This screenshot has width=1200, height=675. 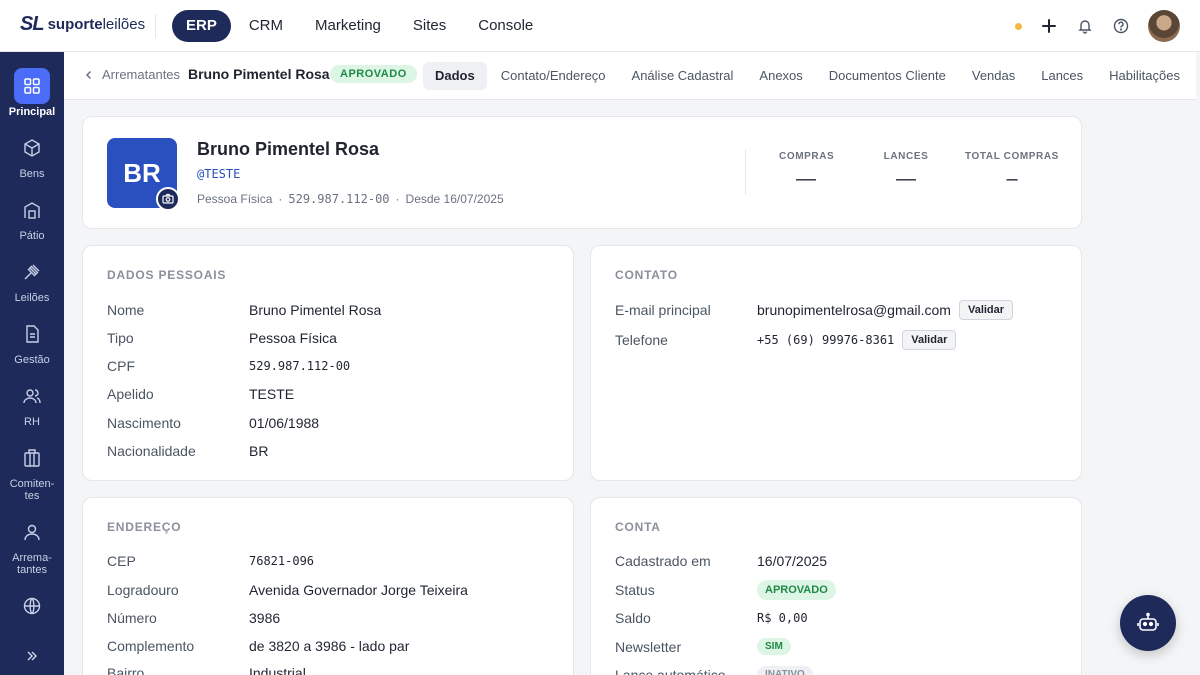 I want to click on user-icon, so click(x=32, y=532).